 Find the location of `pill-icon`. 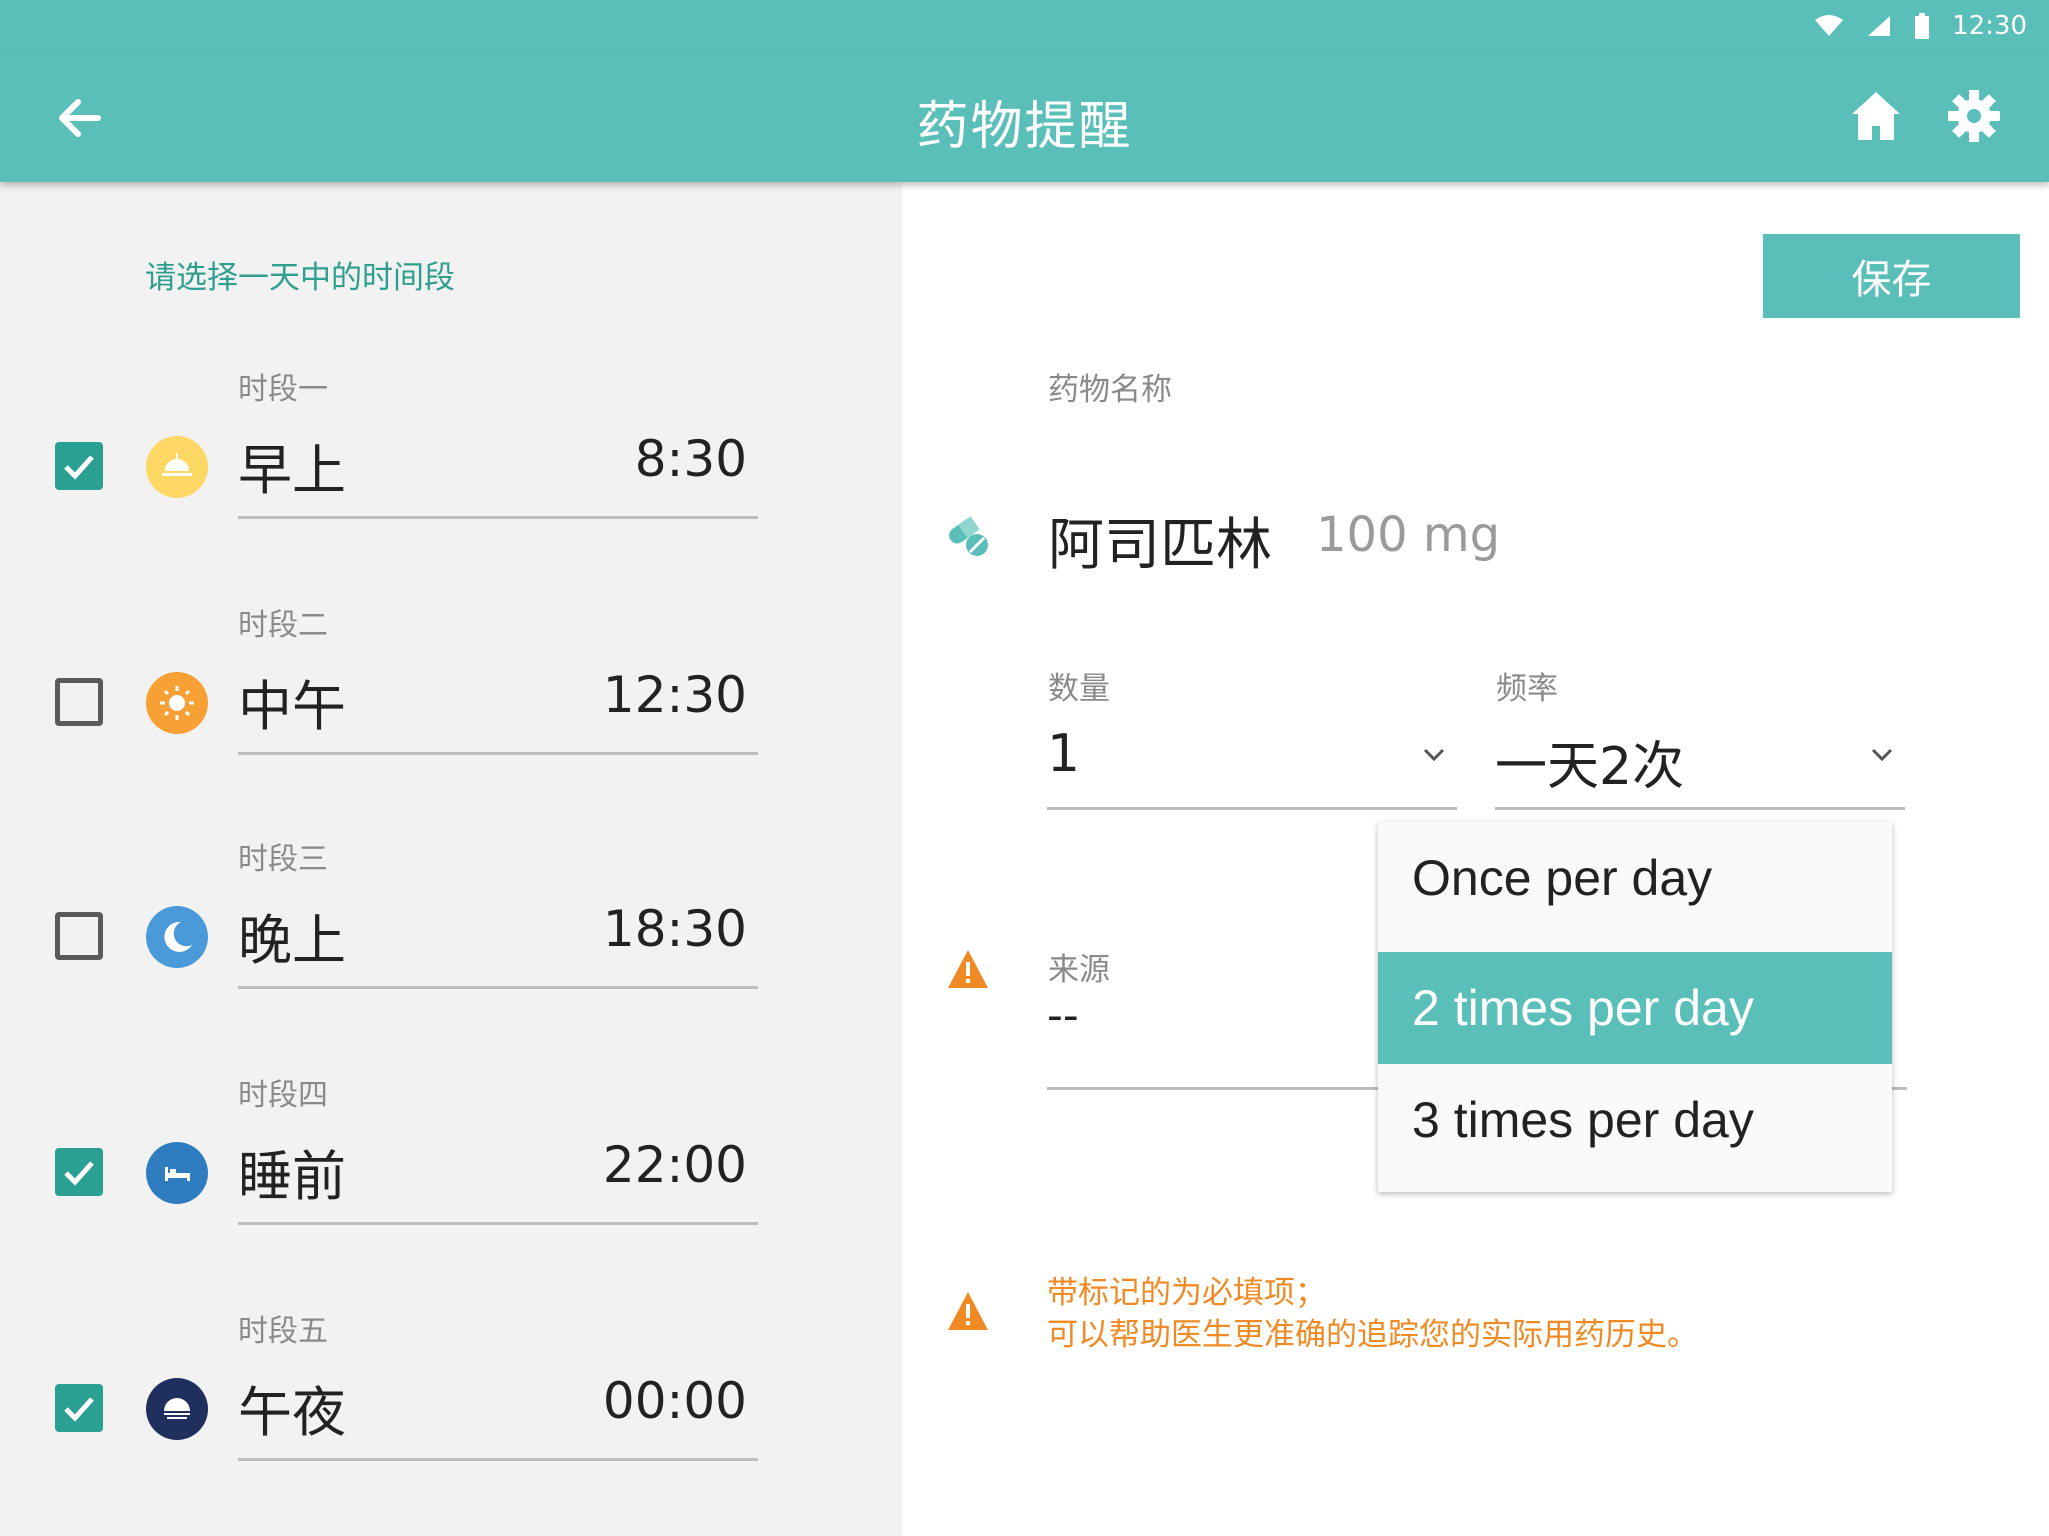

pill-icon is located at coordinates (968, 536).